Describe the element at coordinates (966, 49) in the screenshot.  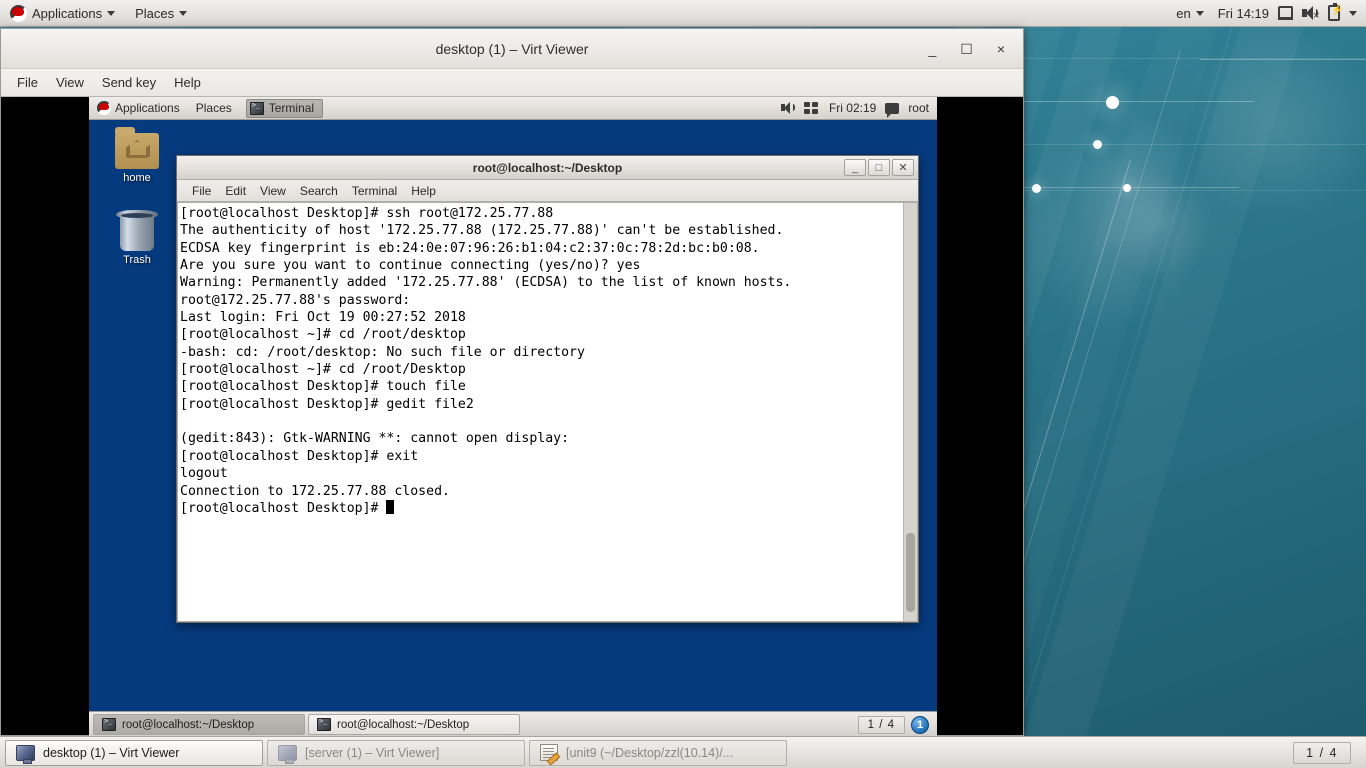
I see `maximize-button: ☐` at that location.